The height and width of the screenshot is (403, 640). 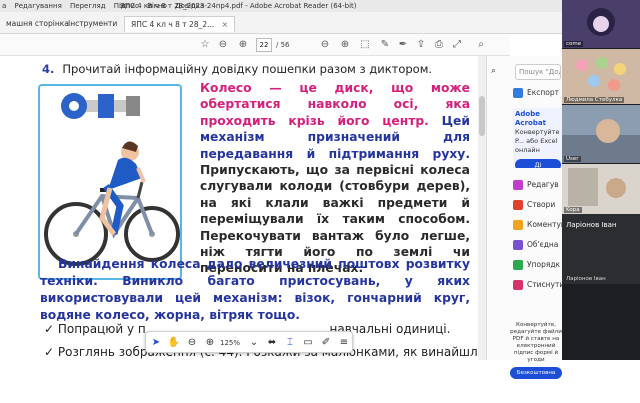 I want to click on menu-item-file: а, so click(x=4, y=6).